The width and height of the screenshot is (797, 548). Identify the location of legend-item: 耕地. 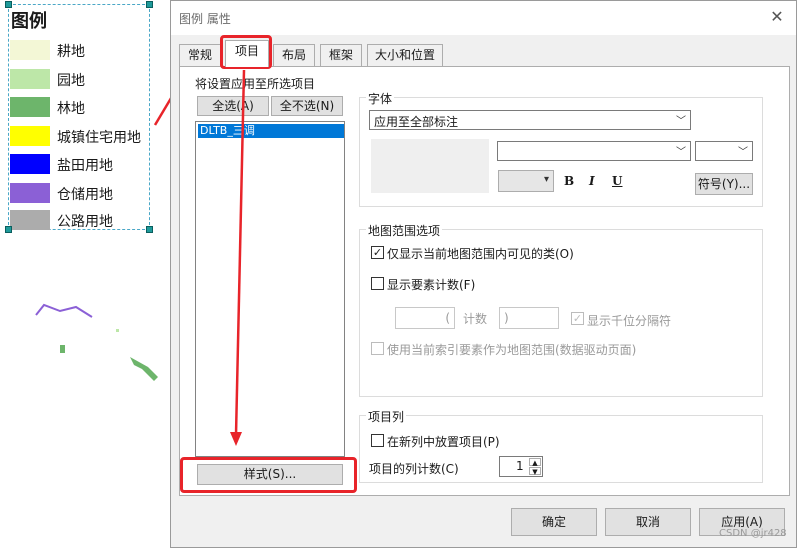
(80, 51).